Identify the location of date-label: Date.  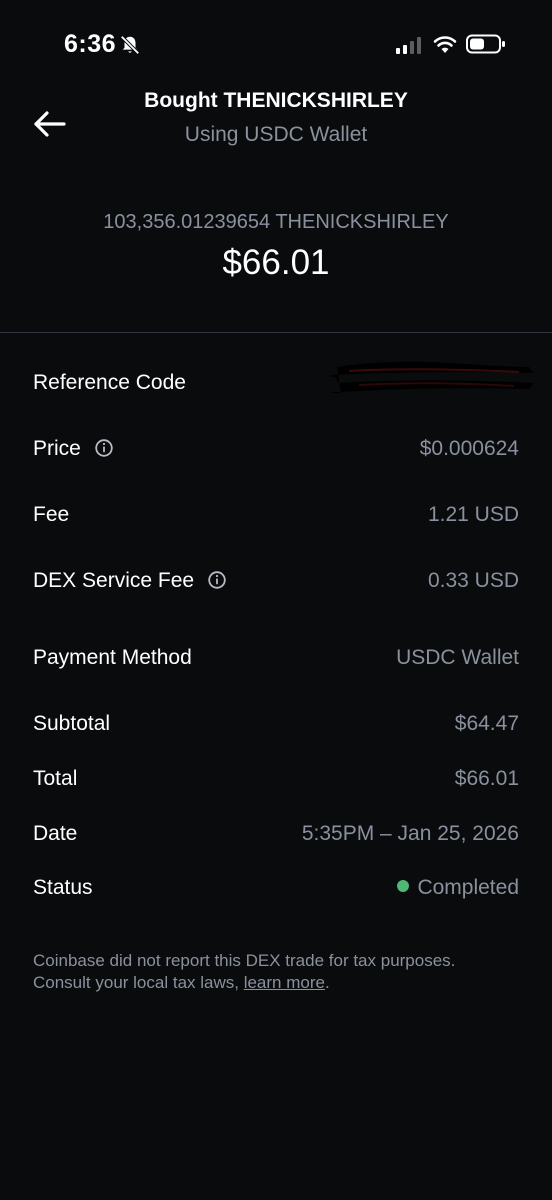
(55, 833).